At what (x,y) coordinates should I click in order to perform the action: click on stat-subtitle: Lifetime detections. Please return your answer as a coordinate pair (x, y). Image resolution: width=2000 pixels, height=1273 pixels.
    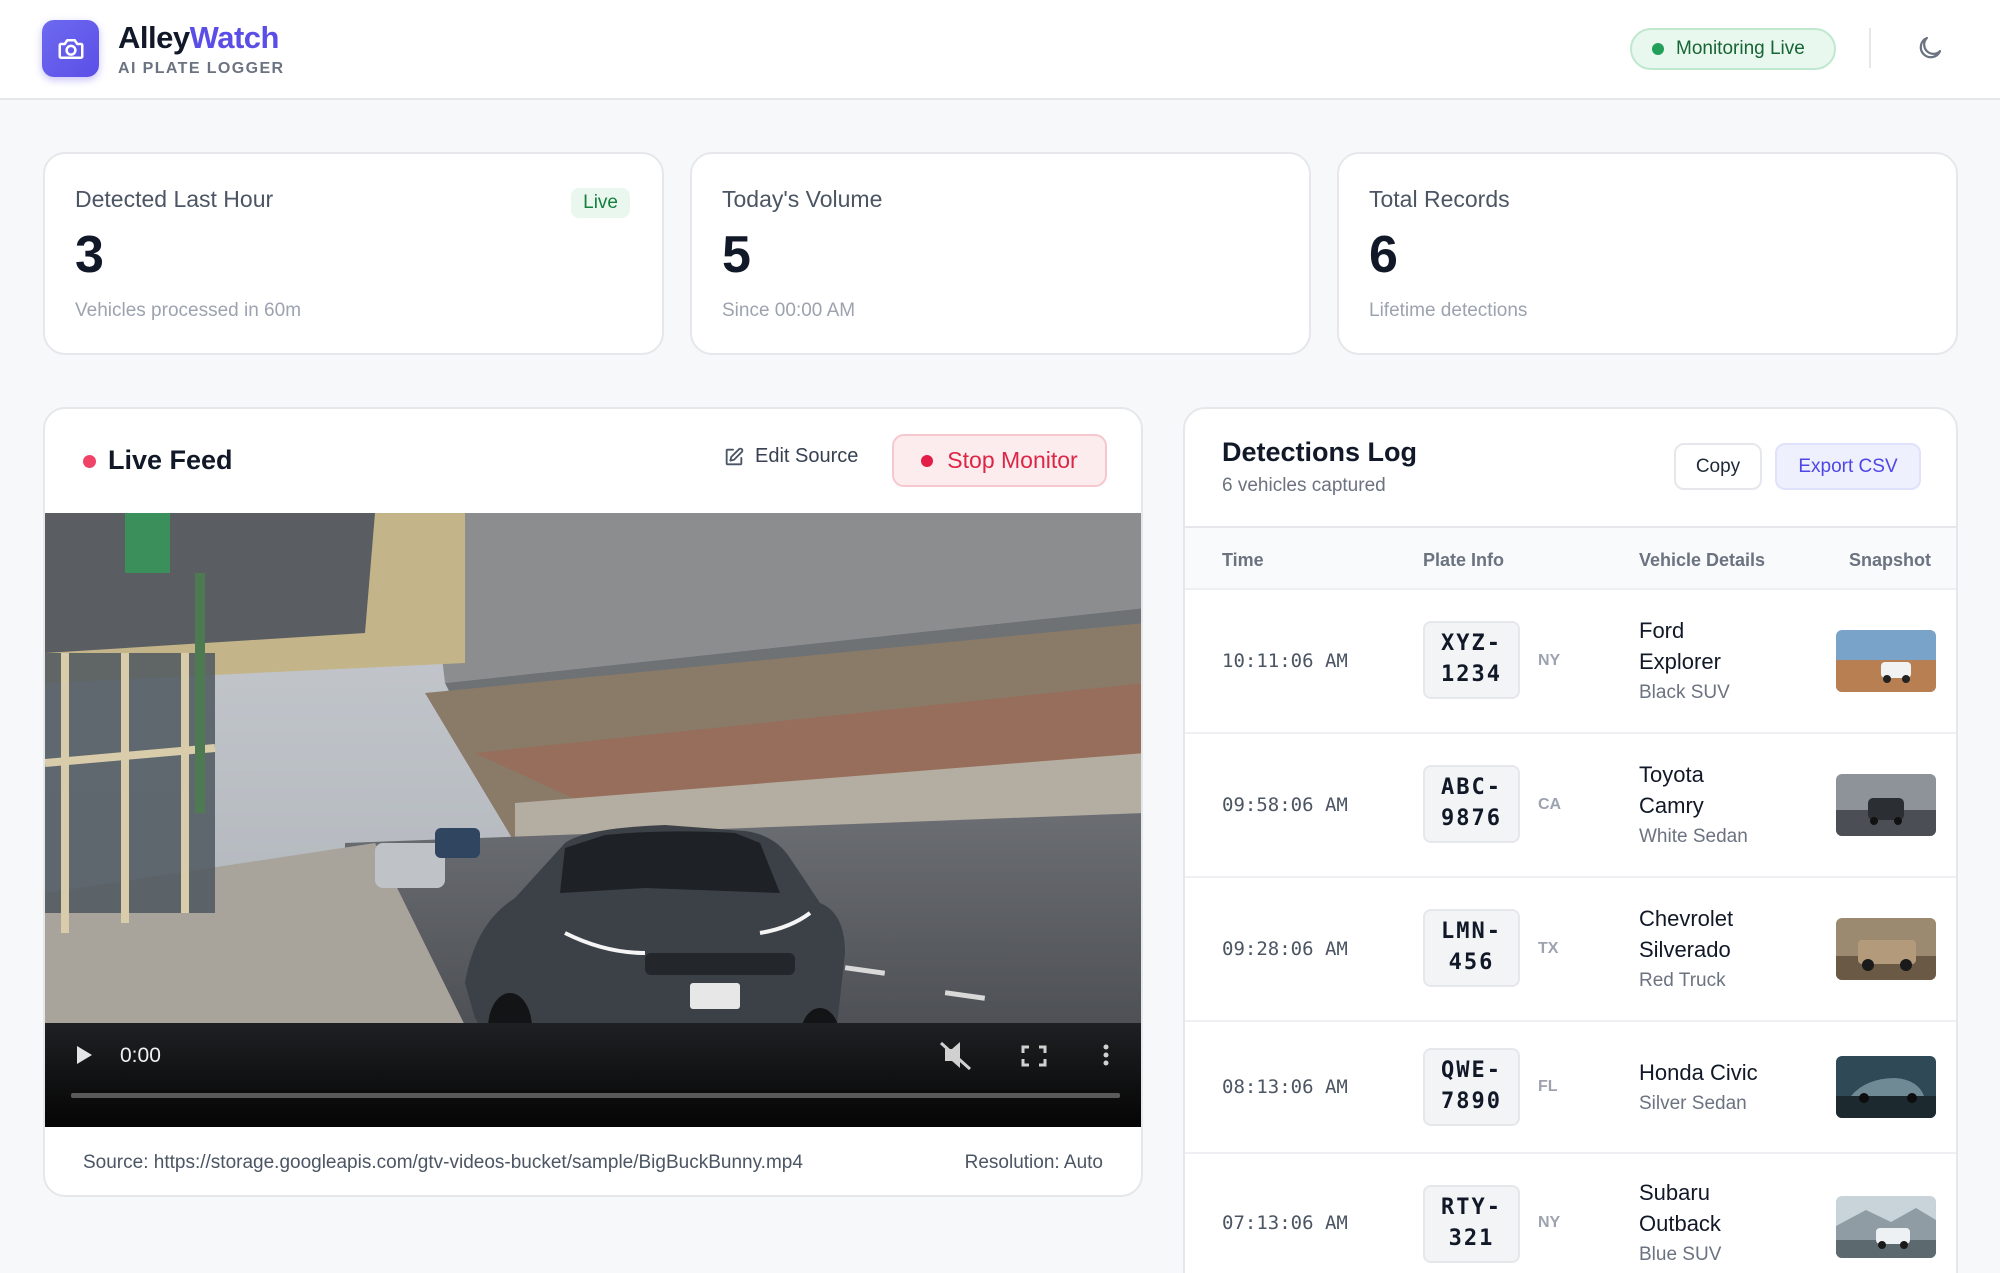
    Looking at the image, I should click on (1448, 311).